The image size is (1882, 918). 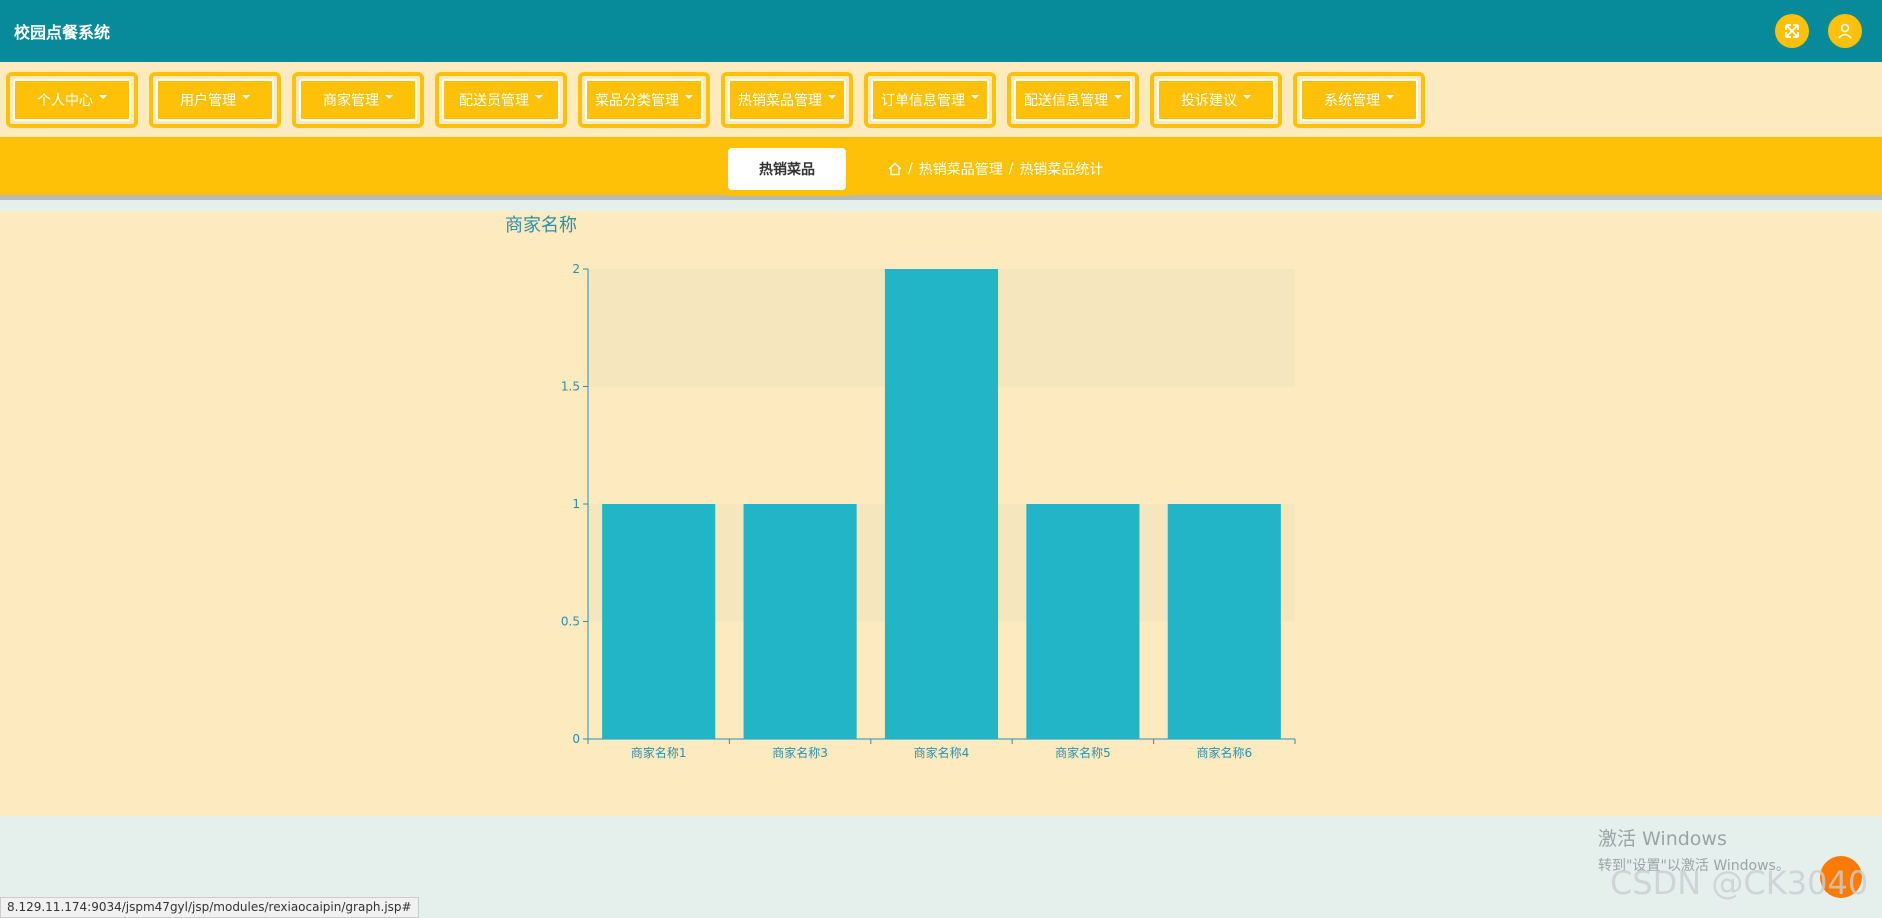 What do you see at coordinates (800, 752) in the screenshot?
I see `x-tick-label: 商家名称3` at bounding box center [800, 752].